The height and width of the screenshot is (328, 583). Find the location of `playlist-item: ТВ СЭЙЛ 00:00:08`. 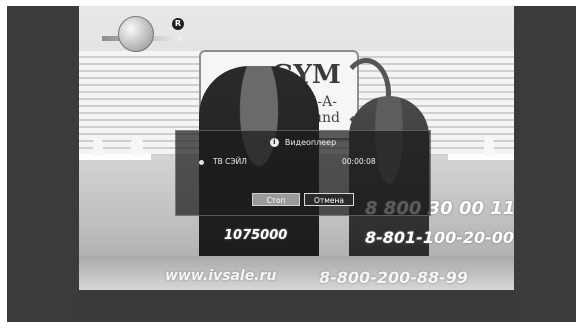

playlist-item: ТВ СЭЙЛ 00:00:08 is located at coordinates (303, 163).